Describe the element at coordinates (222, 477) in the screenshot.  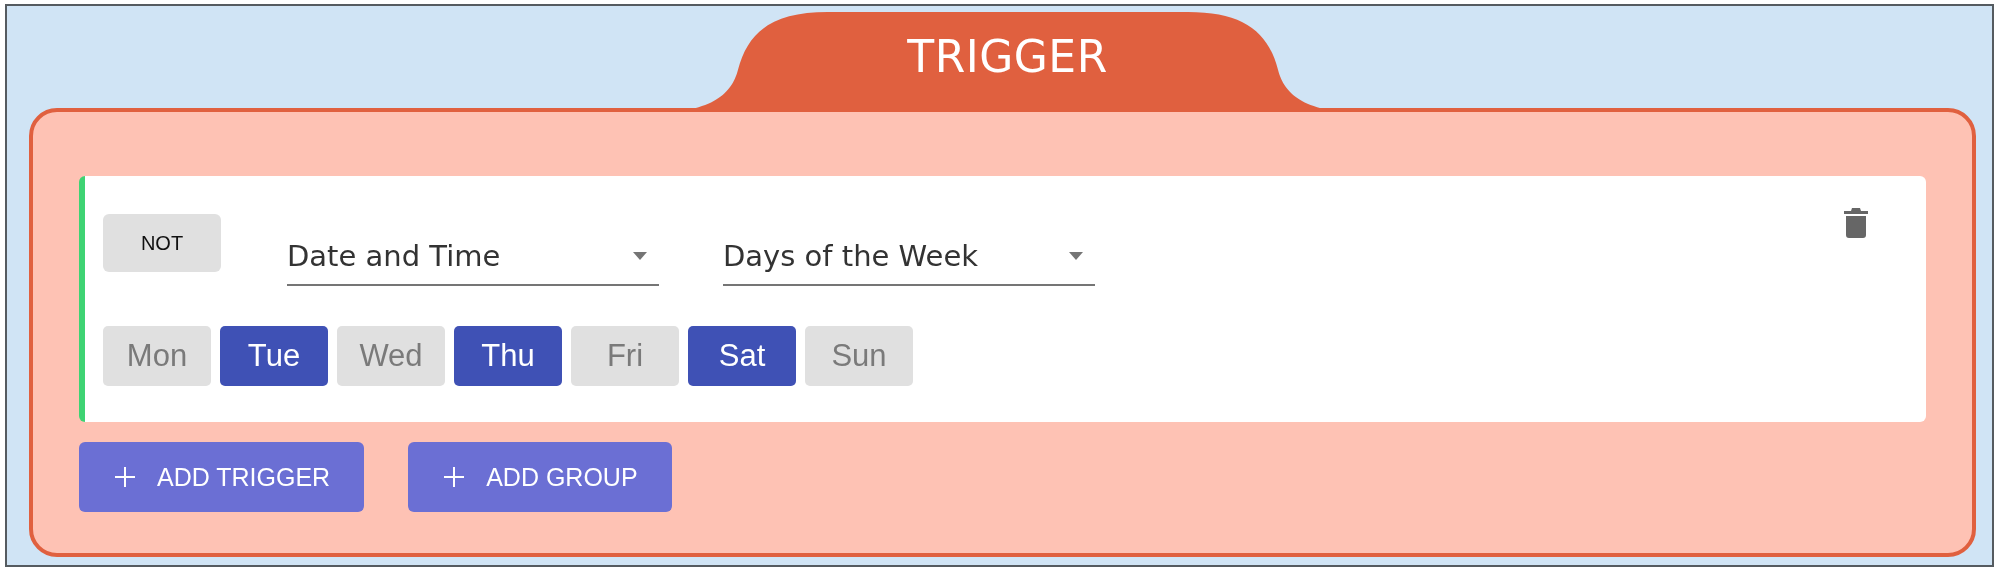
I see `add-button: ADD TRIGGER` at that location.